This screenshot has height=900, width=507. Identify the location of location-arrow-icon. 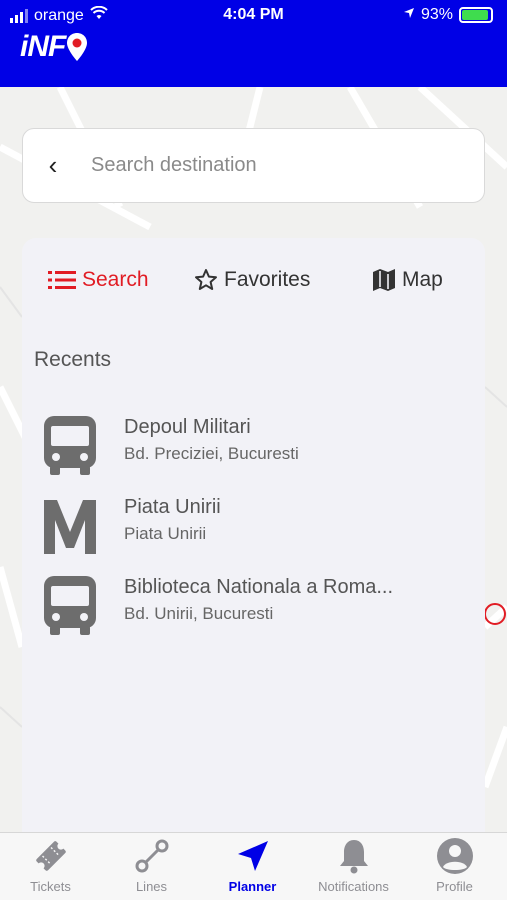
(409, 15).